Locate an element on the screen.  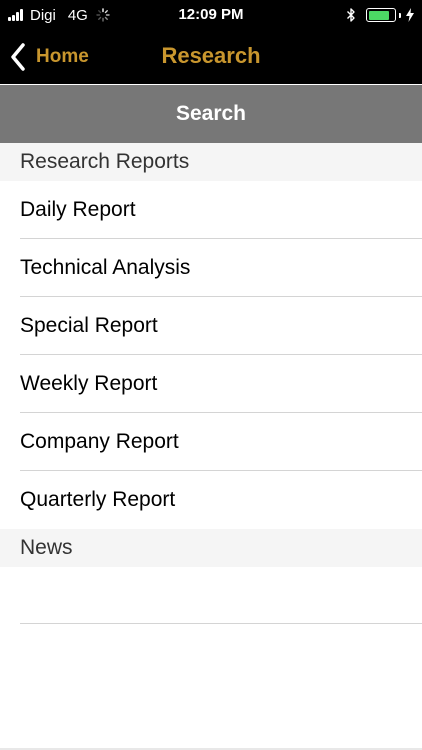
status-bar: Digi 4G 12:09 PM is located at coordinates (211, 15).